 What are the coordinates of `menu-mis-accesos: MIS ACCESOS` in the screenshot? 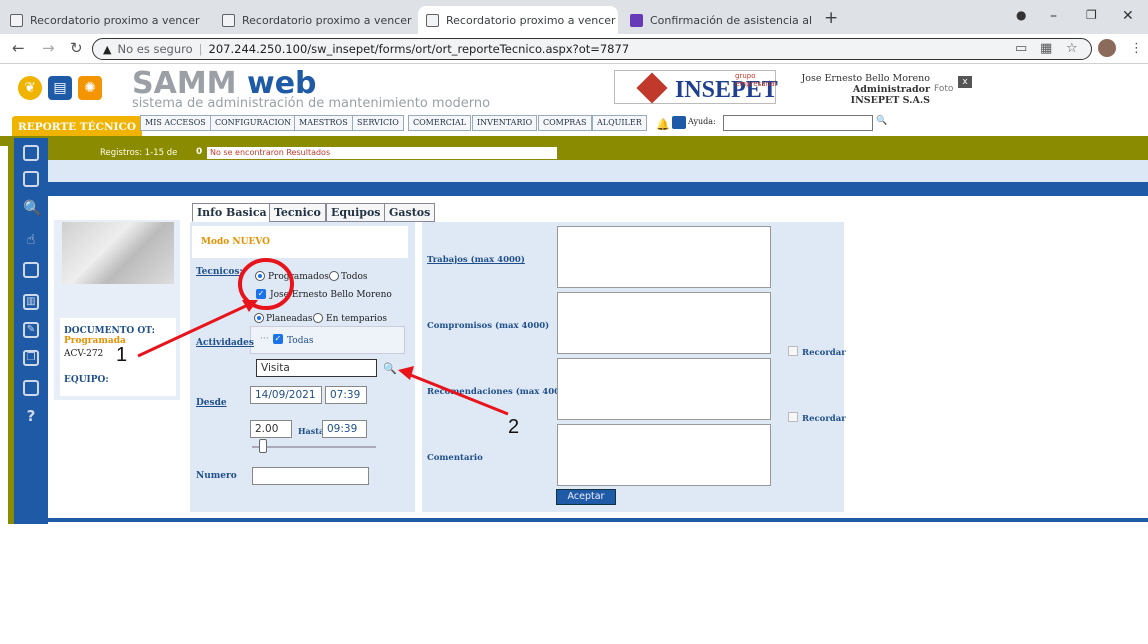 It's located at (175, 123).